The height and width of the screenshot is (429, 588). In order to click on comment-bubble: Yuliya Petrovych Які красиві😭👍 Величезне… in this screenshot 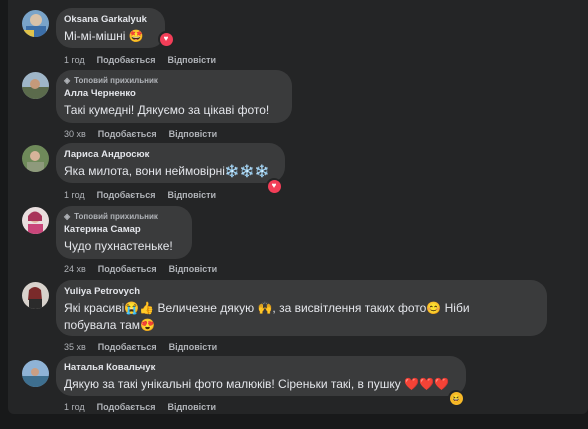, I will do `click(301, 308)`.